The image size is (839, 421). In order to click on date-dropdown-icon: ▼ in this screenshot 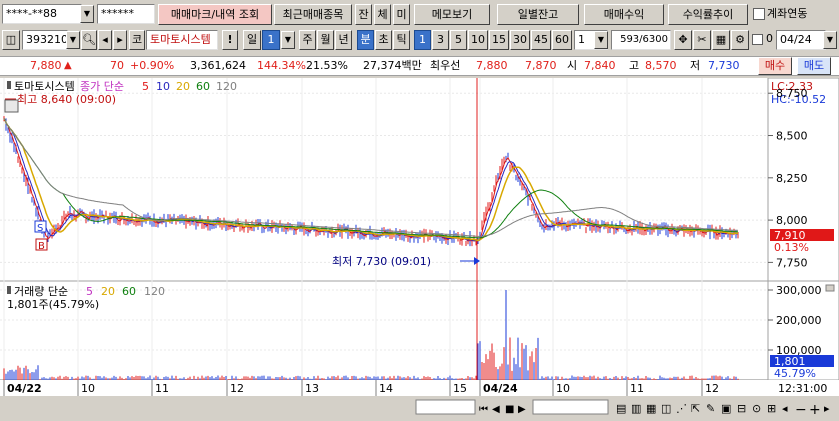, I will do `click(830, 40)`.